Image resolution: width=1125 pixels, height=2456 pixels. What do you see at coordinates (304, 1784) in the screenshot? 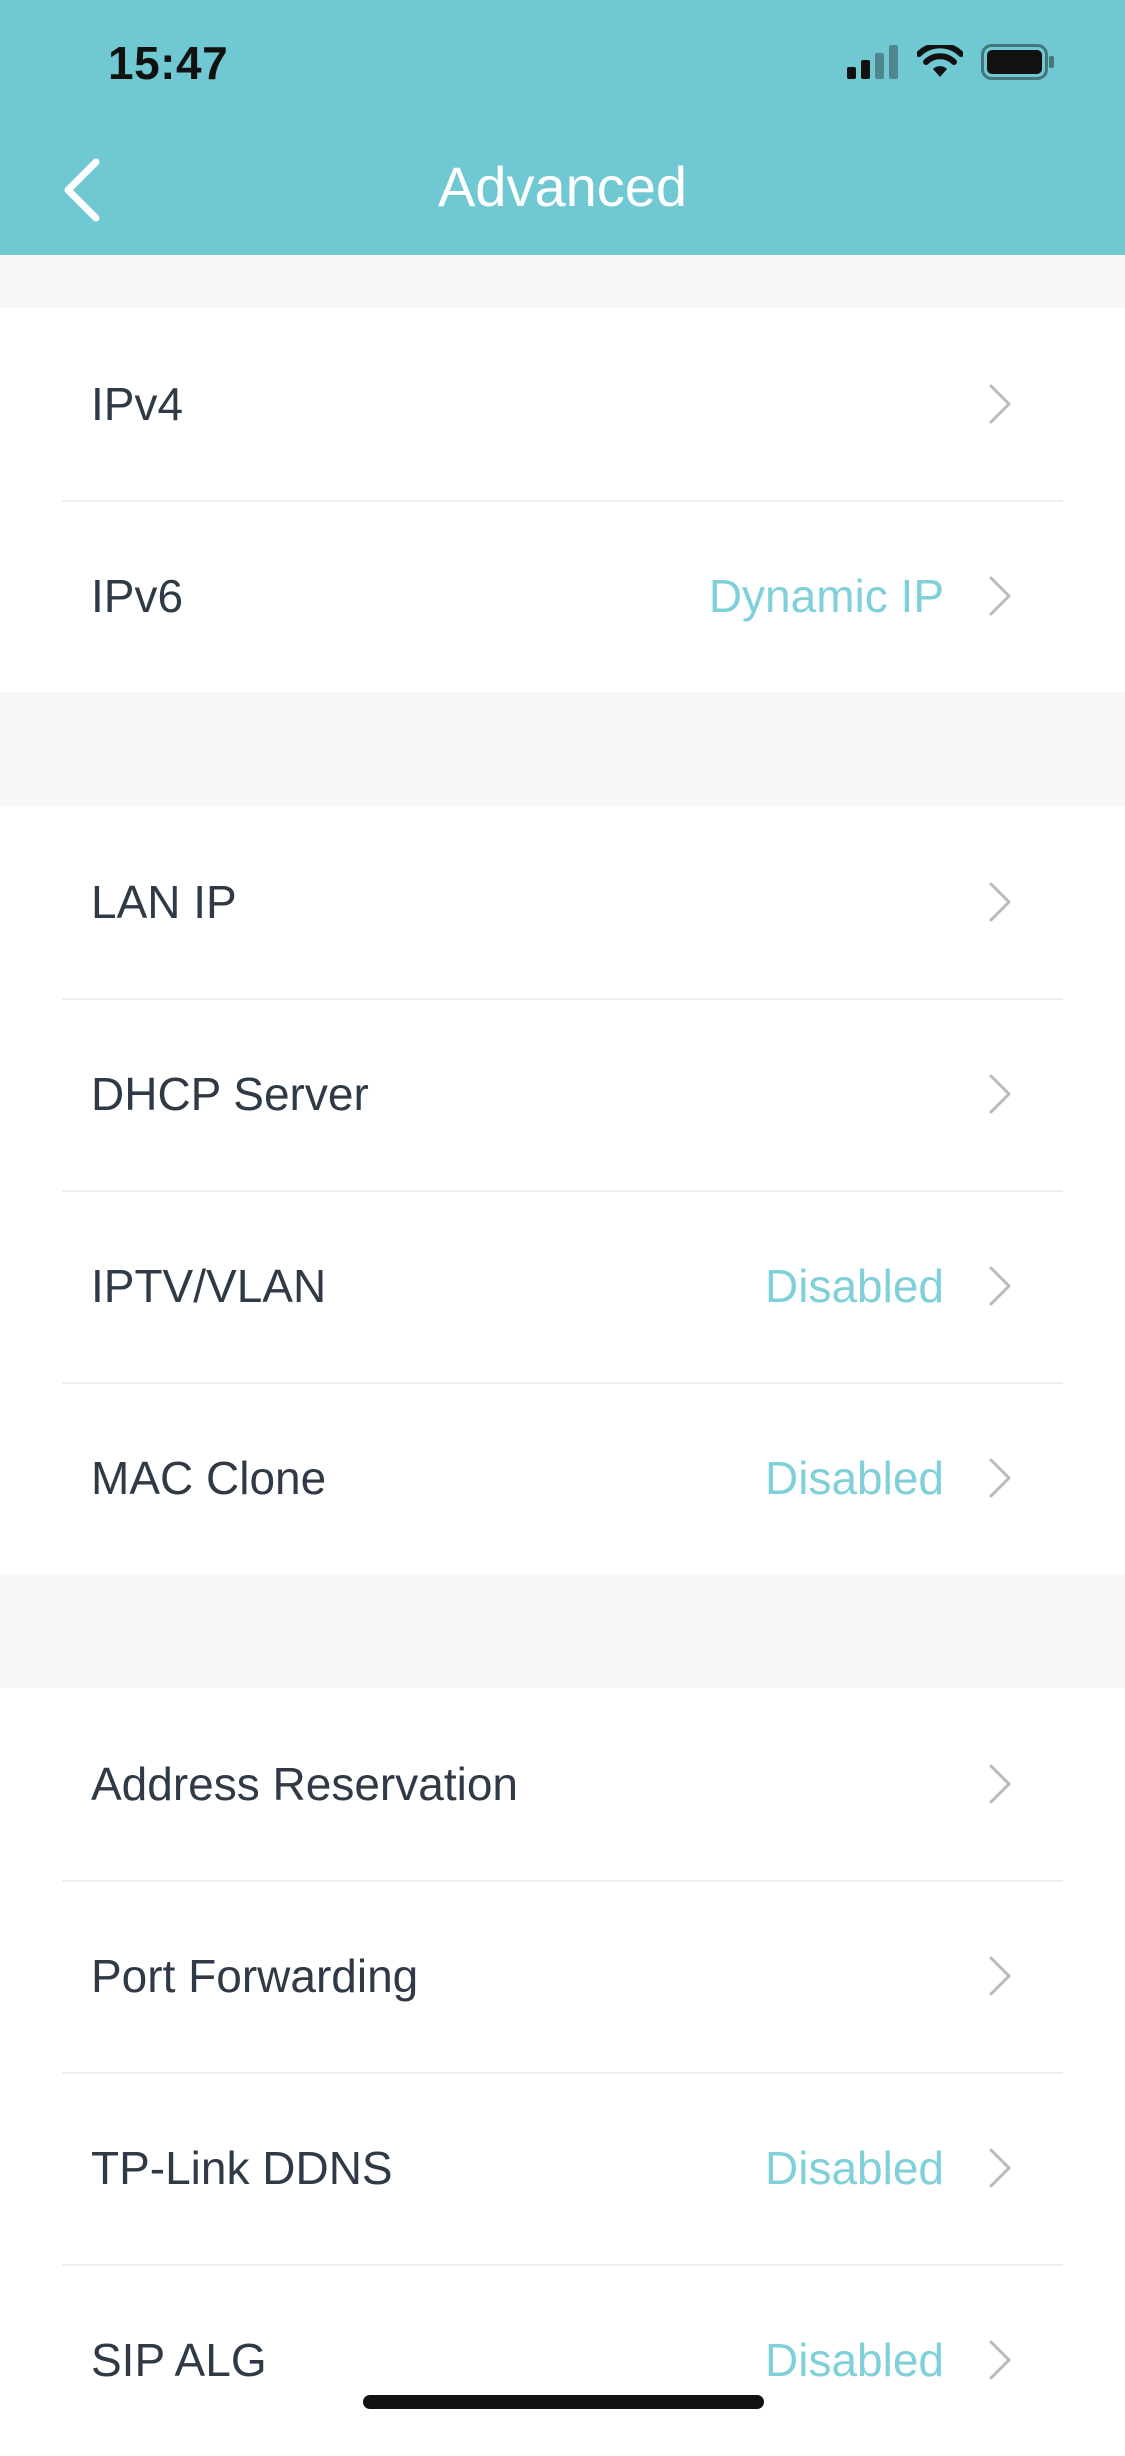
I see `row-label: Address Reservation` at bounding box center [304, 1784].